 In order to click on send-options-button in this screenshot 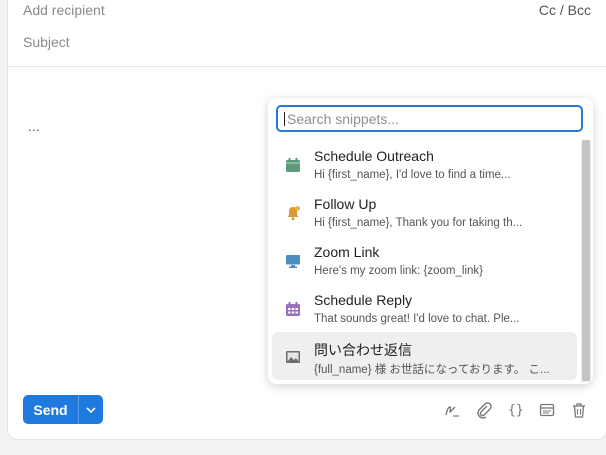, I will do `click(91, 409)`.